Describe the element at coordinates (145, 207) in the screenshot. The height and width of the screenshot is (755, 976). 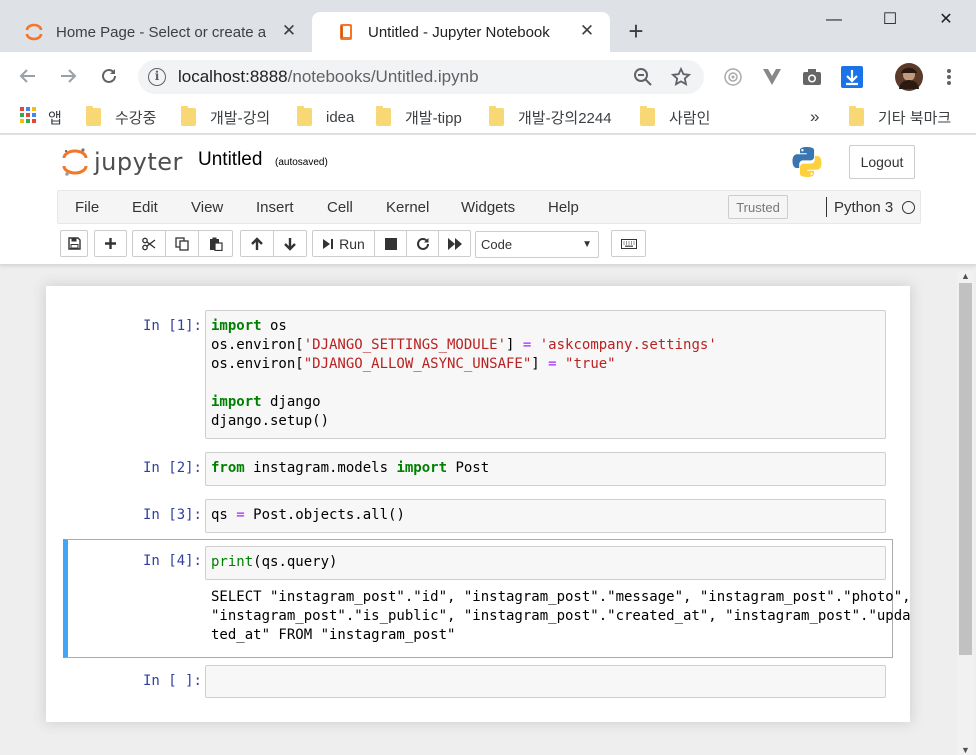
I see `menu-edit: Edit` at that location.